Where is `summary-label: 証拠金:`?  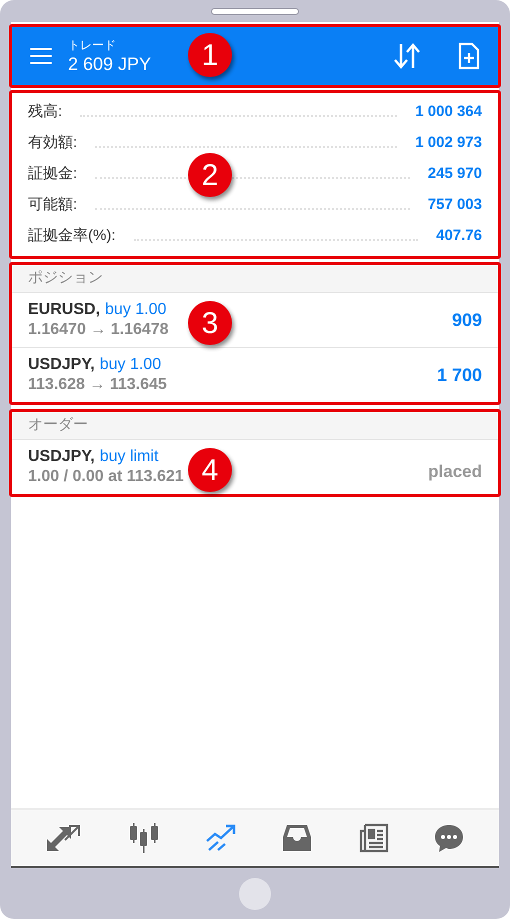 summary-label: 証拠金: is located at coordinates (53, 174).